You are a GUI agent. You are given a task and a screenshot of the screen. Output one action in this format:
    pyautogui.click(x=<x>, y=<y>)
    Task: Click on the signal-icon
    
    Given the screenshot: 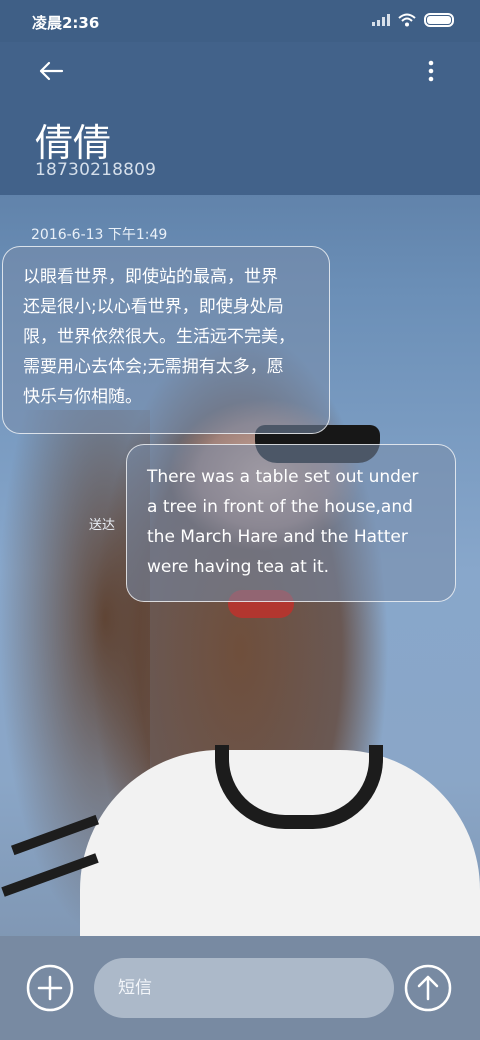 What is the action you would take?
    pyautogui.click(x=381, y=20)
    